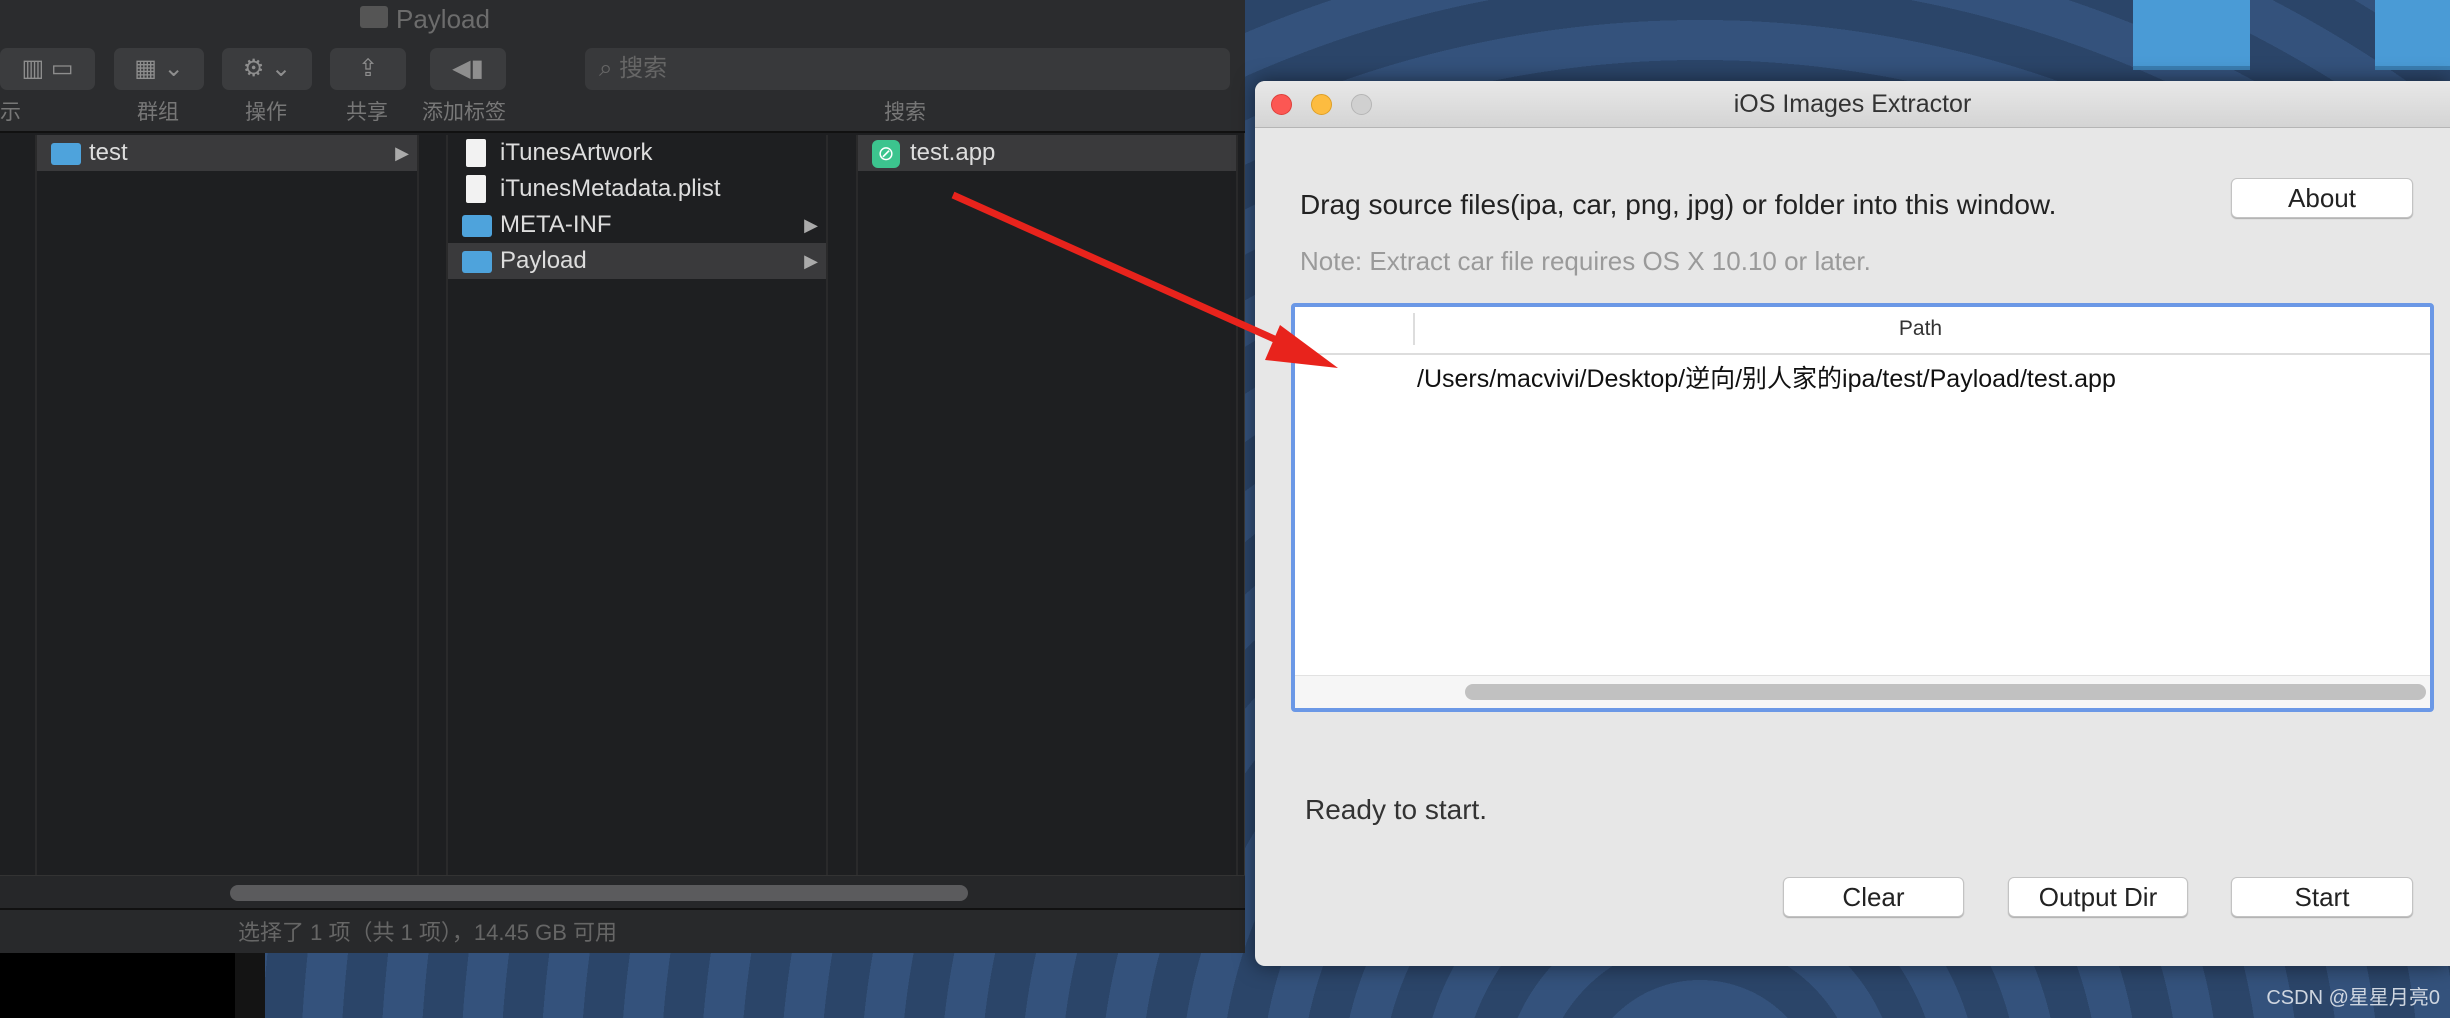 The image size is (2450, 1018). I want to click on watermark: CSDN @星星月亮0, so click(2353, 998).